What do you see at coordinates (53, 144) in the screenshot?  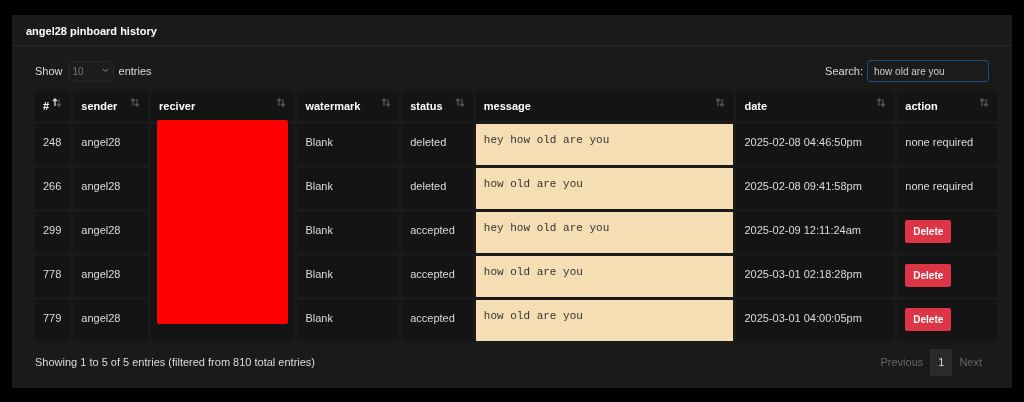 I see `table-cell: 248` at bounding box center [53, 144].